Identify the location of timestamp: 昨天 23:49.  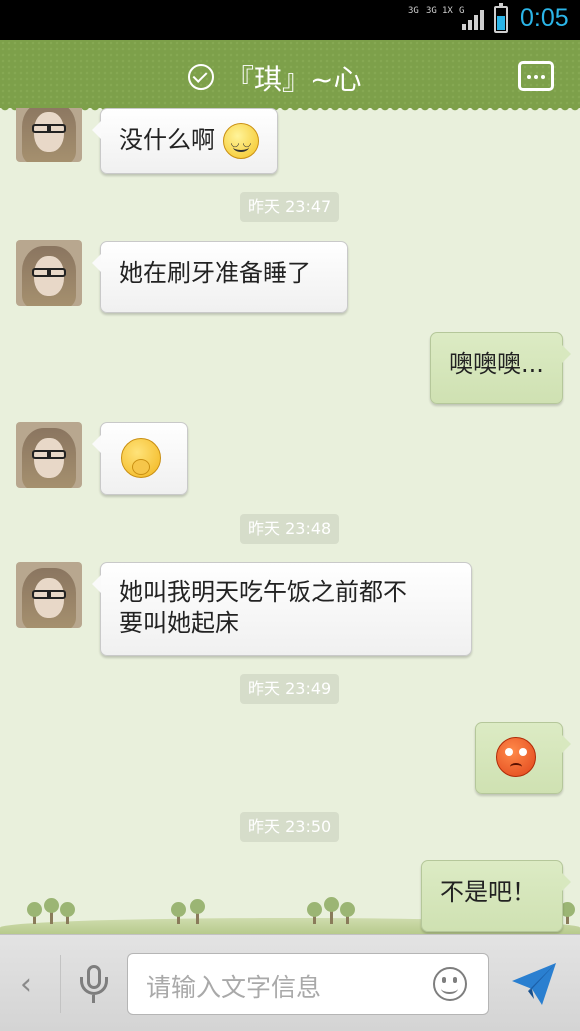
(290, 689).